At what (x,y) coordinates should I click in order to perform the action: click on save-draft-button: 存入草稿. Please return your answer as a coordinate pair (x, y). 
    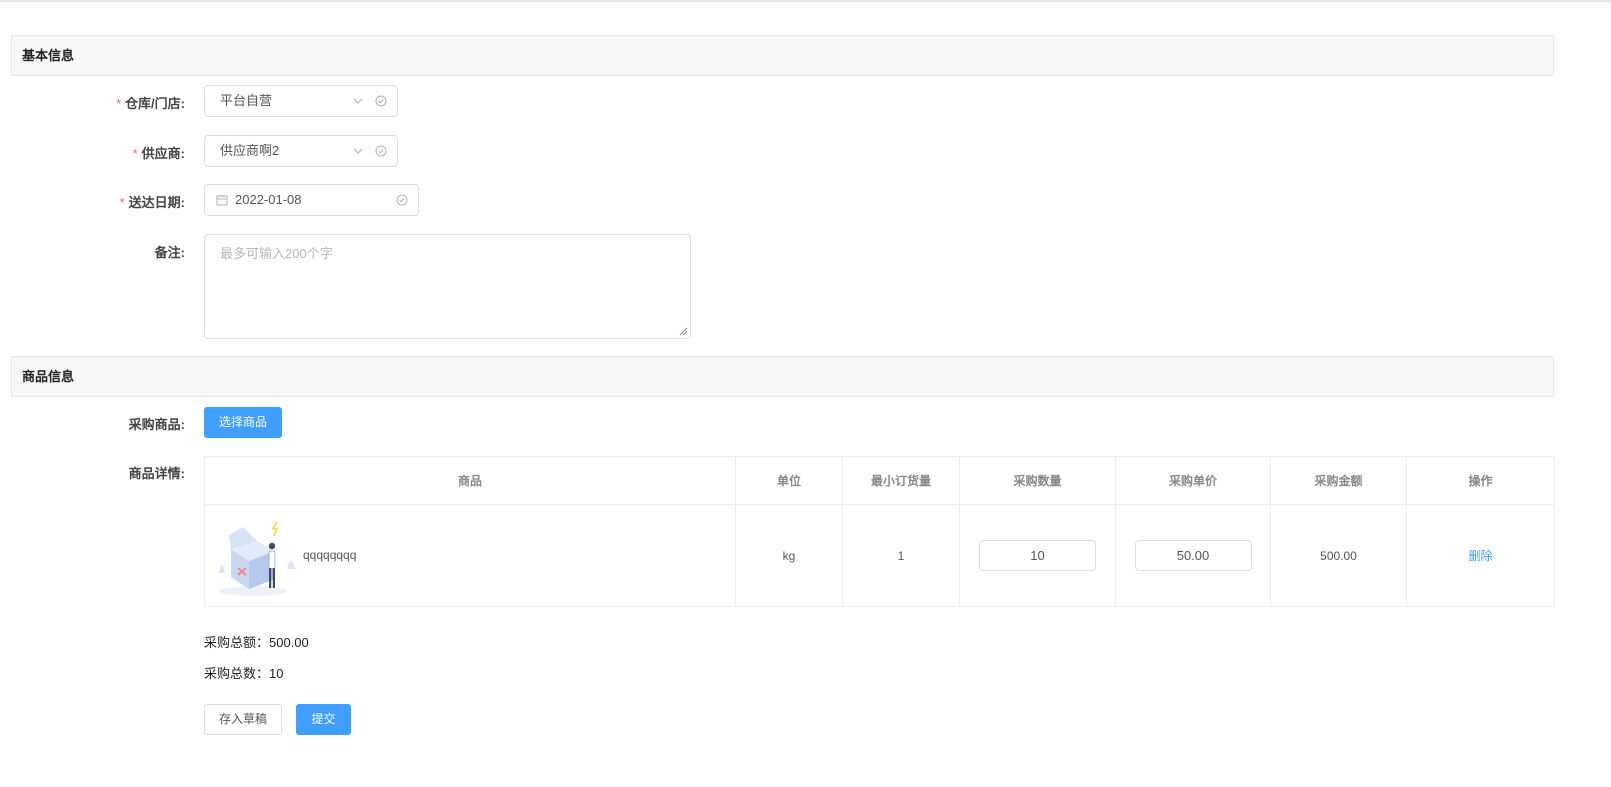
    Looking at the image, I should click on (243, 719).